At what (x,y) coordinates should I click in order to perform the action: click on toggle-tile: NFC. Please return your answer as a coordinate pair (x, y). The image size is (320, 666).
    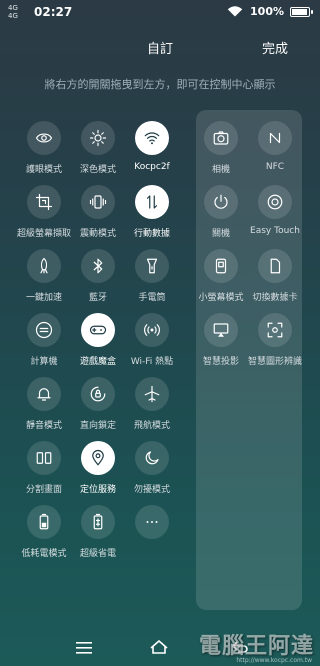
    Looking at the image, I should click on (275, 146).